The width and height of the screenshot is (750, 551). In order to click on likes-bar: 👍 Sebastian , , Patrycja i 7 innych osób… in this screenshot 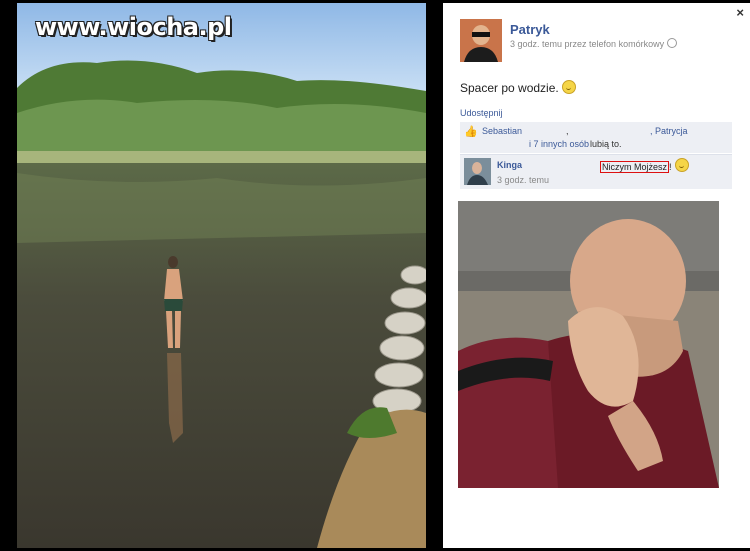, I will do `click(596, 137)`.